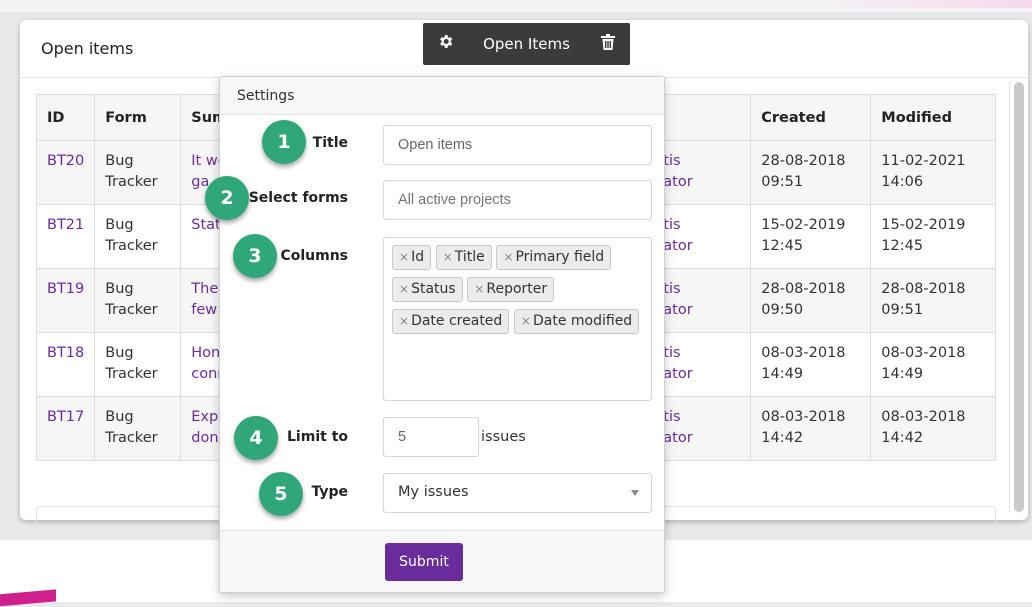 The width and height of the screenshot is (1032, 607). Describe the element at coordinates (330, 143) in the screenshot. I see `title-label: Title` at that location.